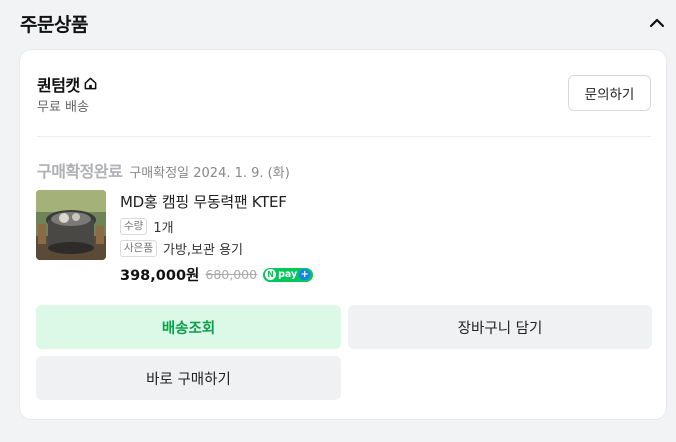 The width and height of the screenshot is (676, 442). What do you see at coordinates (134, 226) in the screenshot?
I see `option-tag: 수량` at bounding box center [134, 226].